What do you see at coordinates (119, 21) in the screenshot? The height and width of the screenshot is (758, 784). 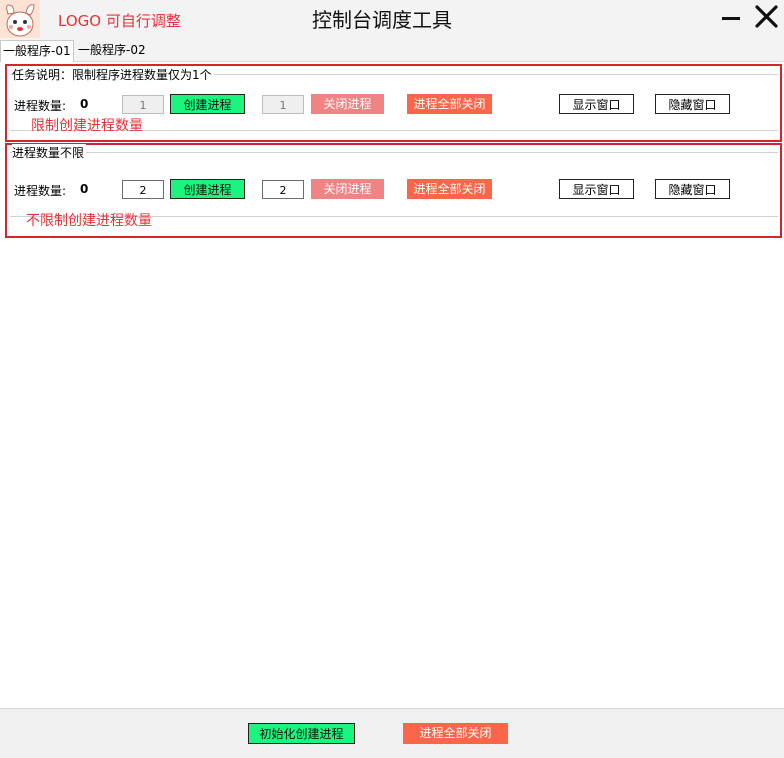 I see `logo-text: LOGO 可自行调整` at bounding box center [119, 21].